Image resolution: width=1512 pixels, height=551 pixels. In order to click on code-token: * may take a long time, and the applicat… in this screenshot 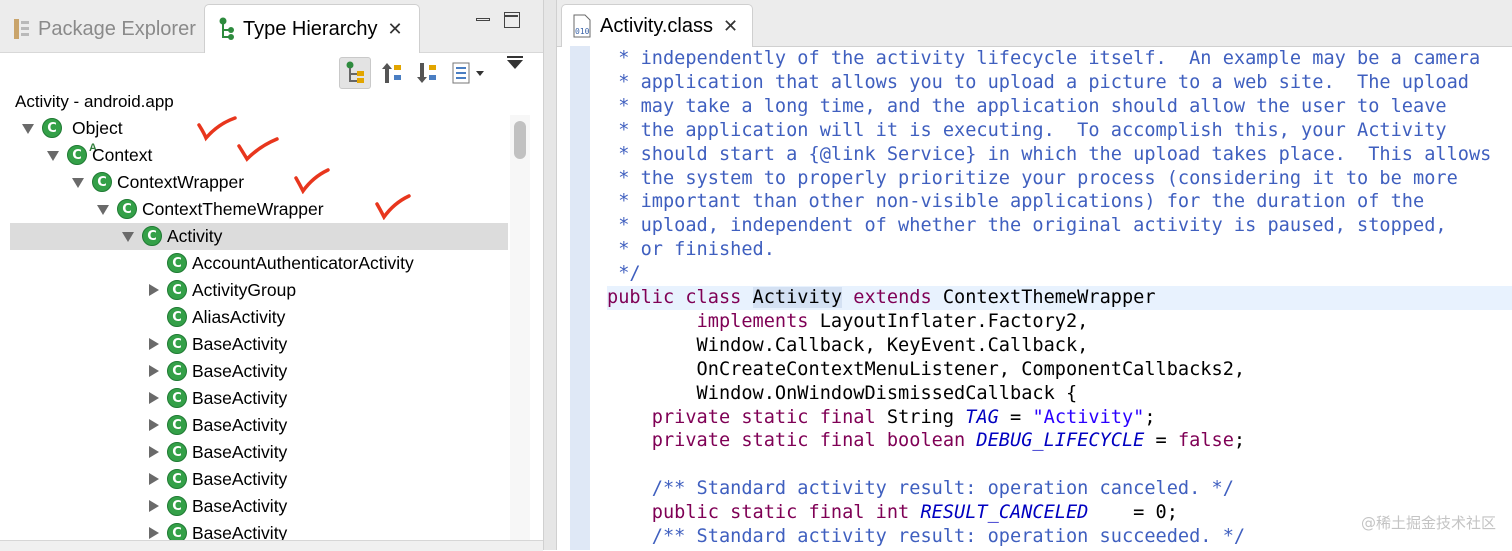, I will do `click(1027, 106)`.